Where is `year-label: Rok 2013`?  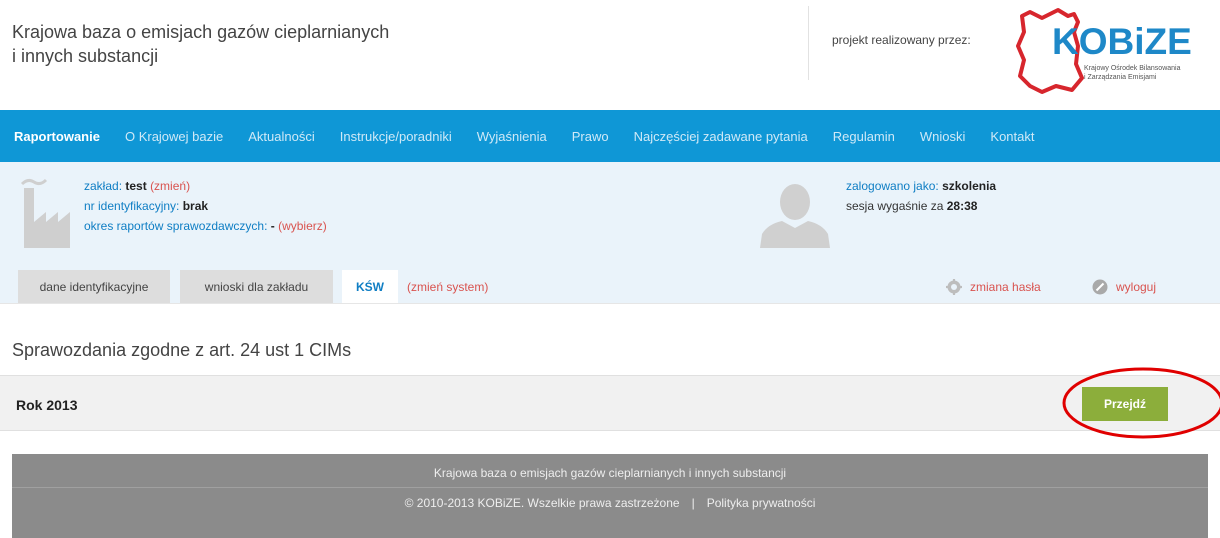
year-label: Rok 2013 is located at coordinates (47, 405).